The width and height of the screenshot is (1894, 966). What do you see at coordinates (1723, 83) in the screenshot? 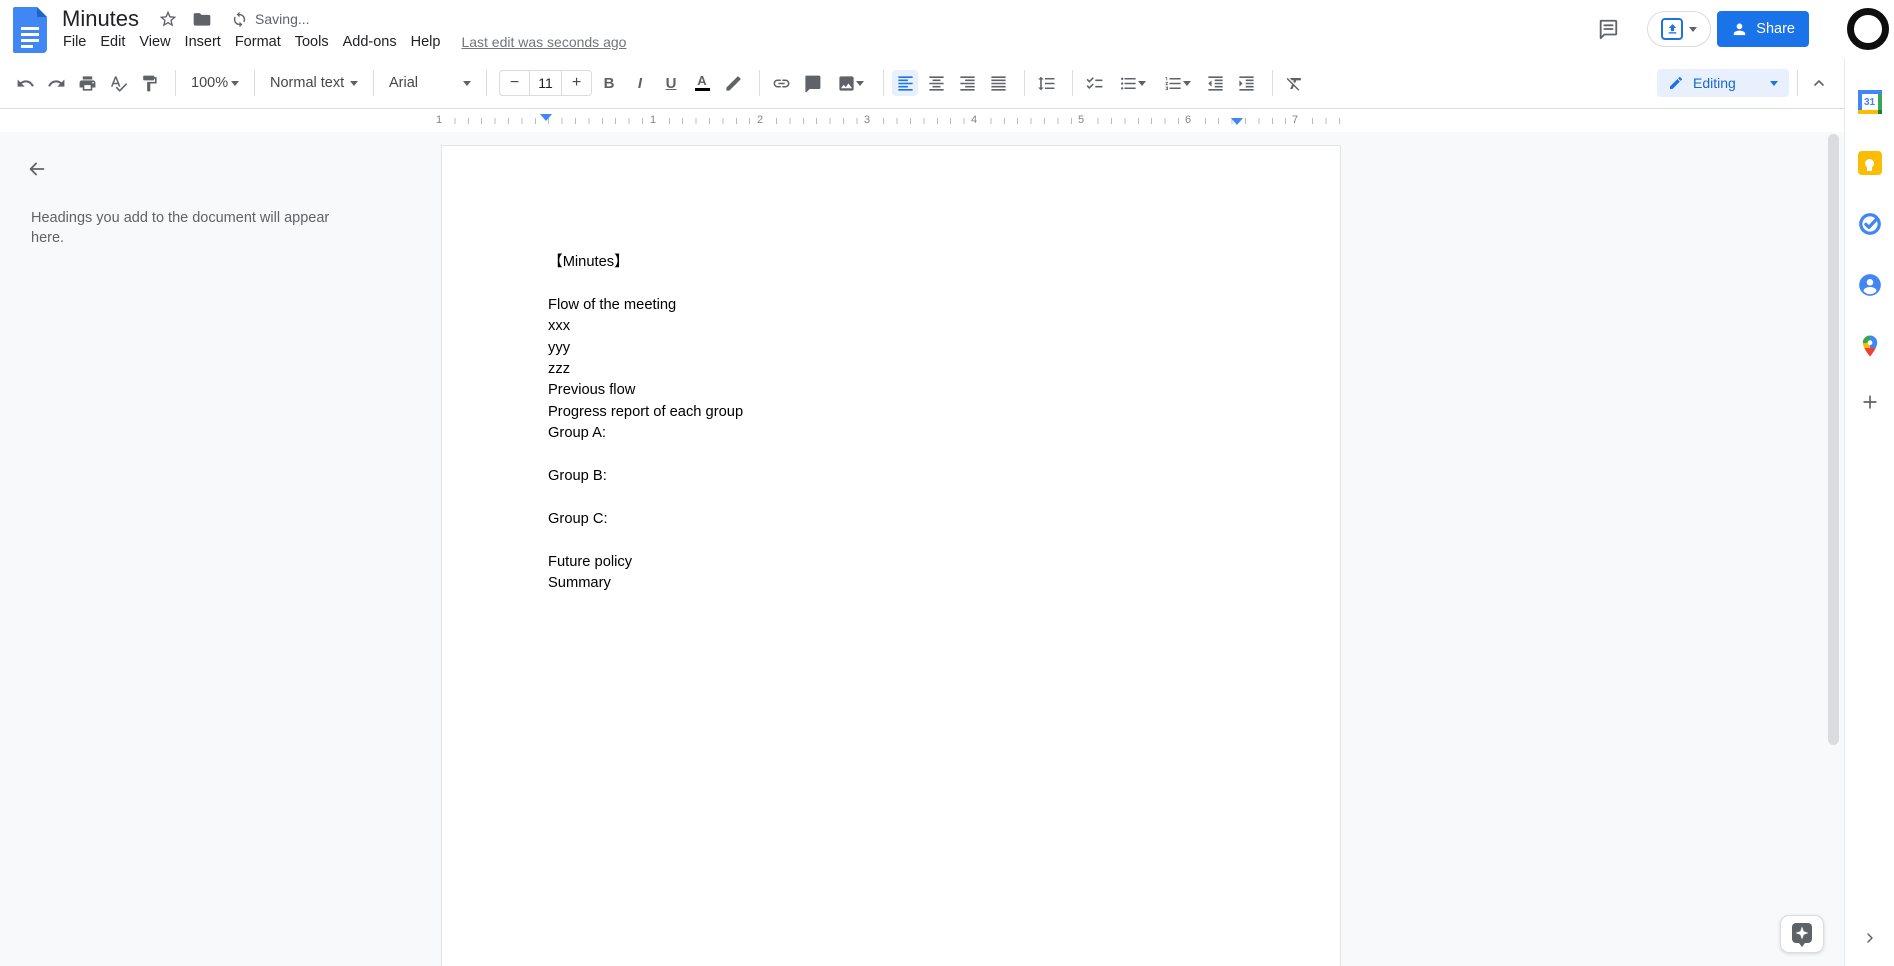
I see `editing-mode-button: Editing` at bounding box center [1723, 83].